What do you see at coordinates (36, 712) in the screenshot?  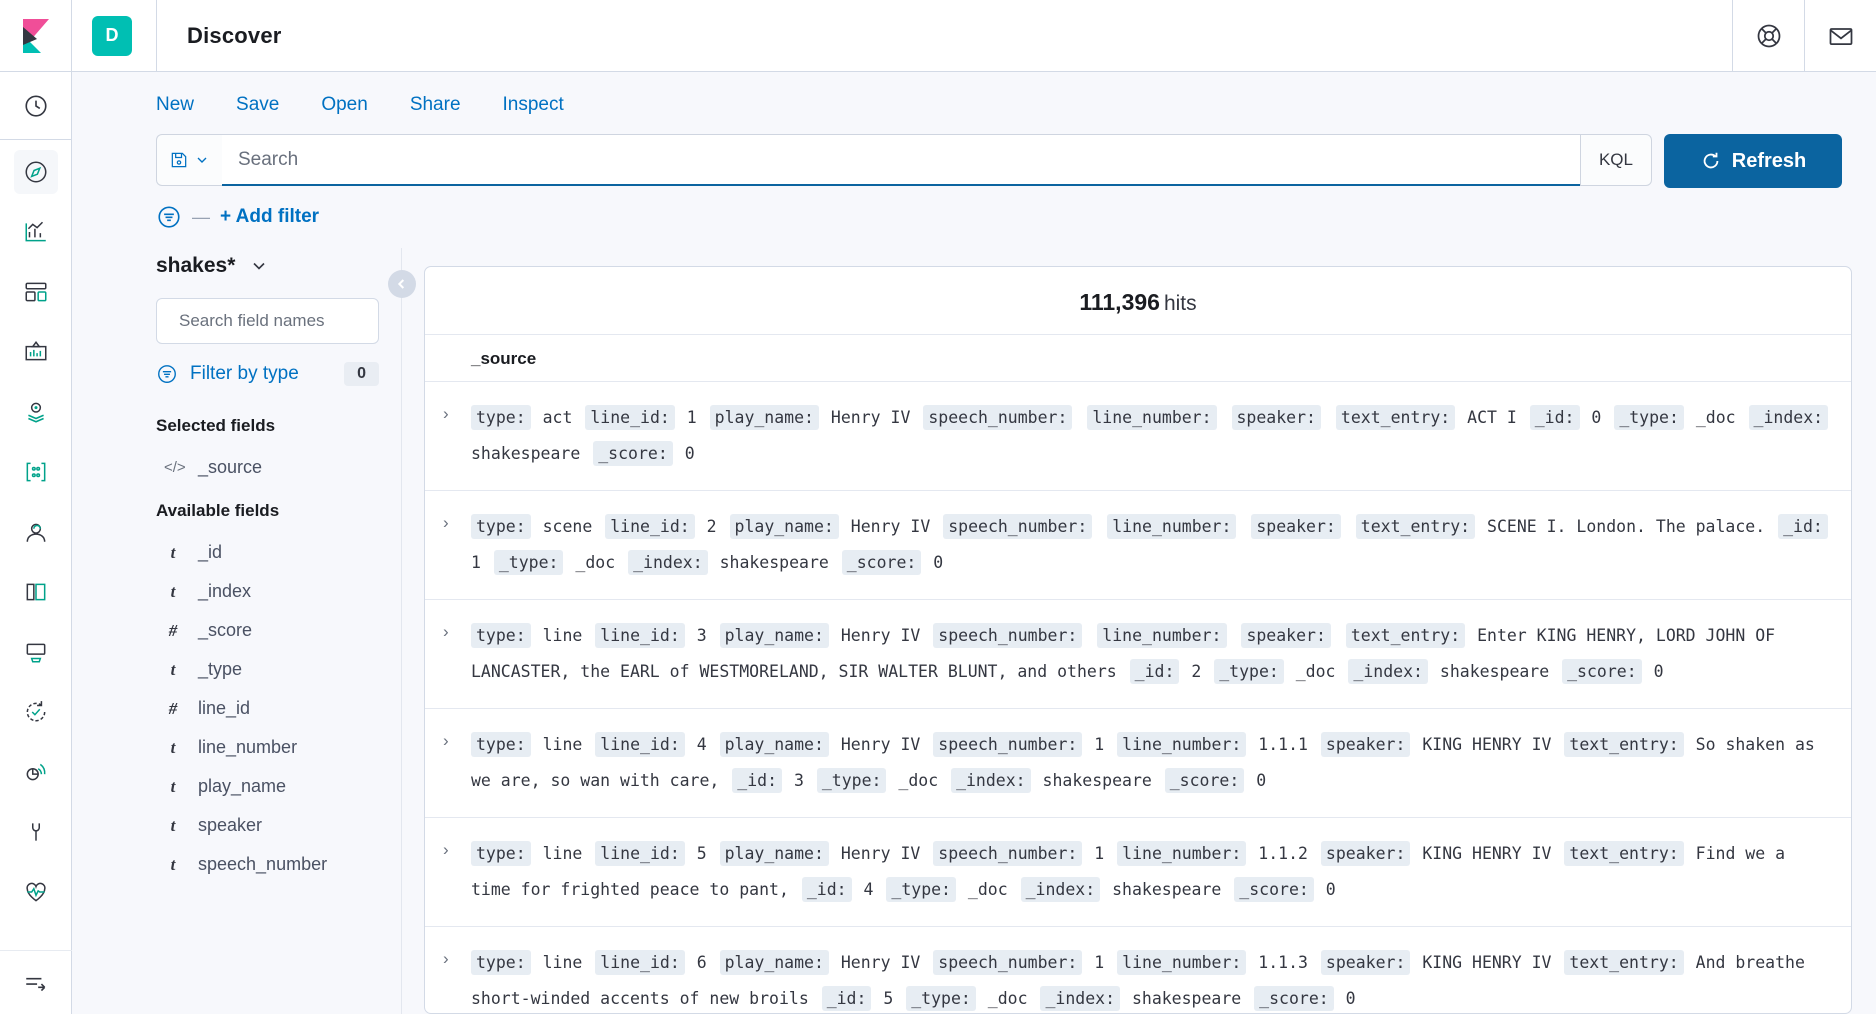 I see `sidebar-item-uptime` at bounding box center [36, 712].